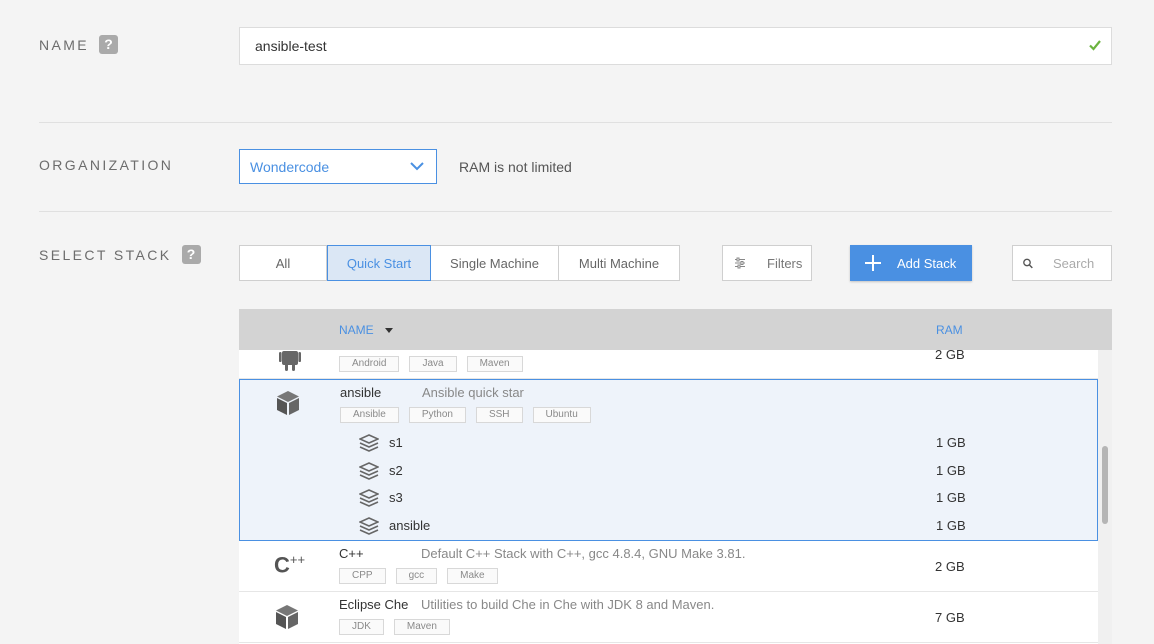 This screenshot has width=1154, height=644. Describe the element at coordinates (1028, 263) in the screenshot. I see `search-icon` at that location.